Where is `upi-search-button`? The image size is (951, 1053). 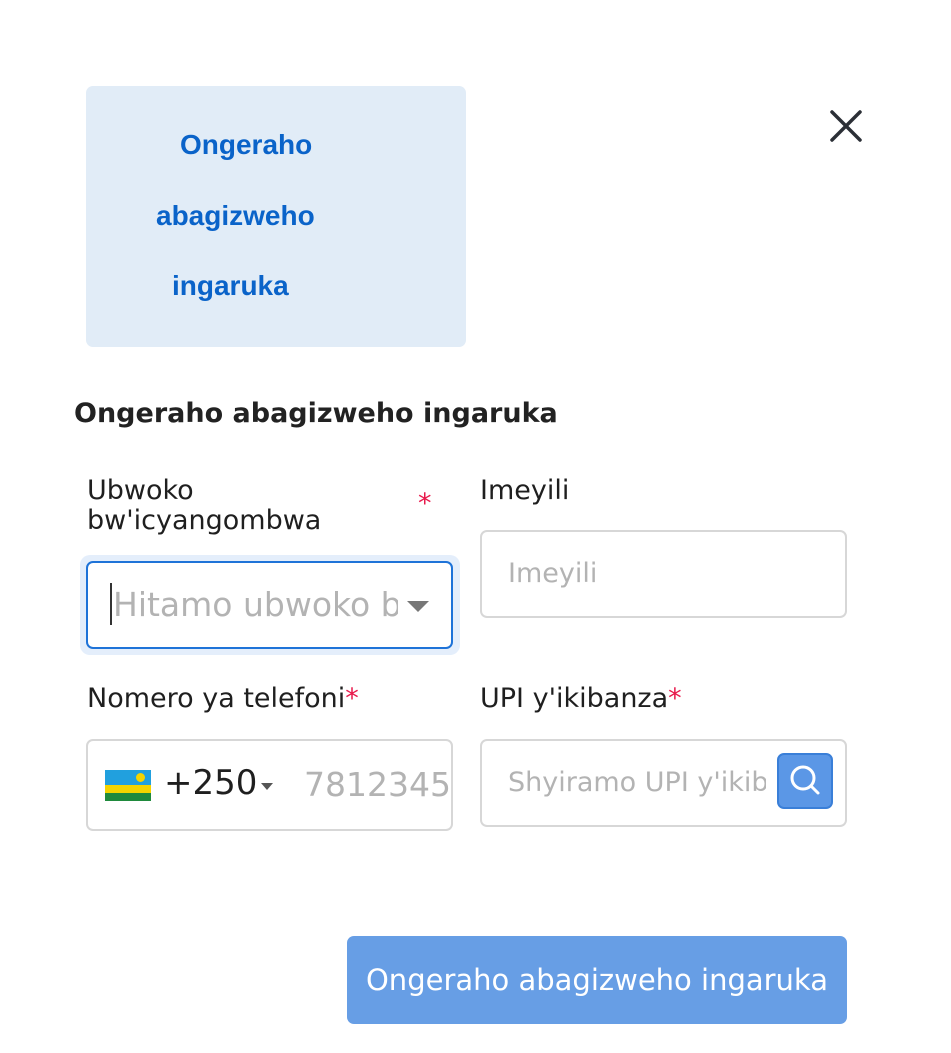 upi-search-button is located at coordinates (805, 781).